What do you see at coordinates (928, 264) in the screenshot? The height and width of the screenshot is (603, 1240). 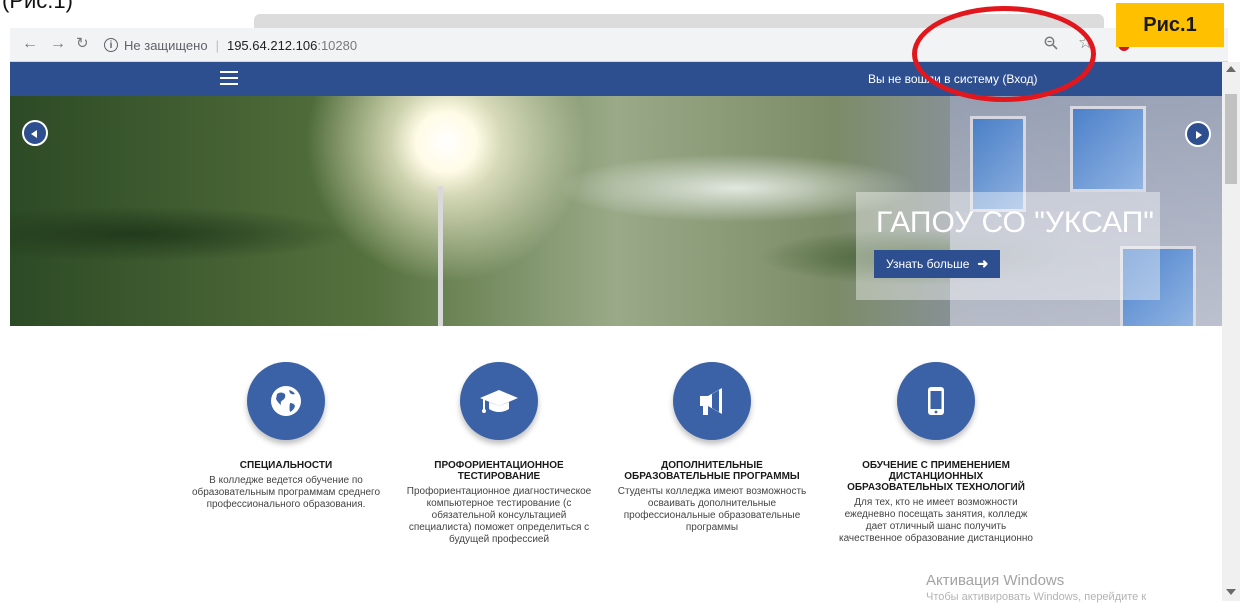 I see `learn-more-label: Узнать больше` at bounding box center [928, 264].